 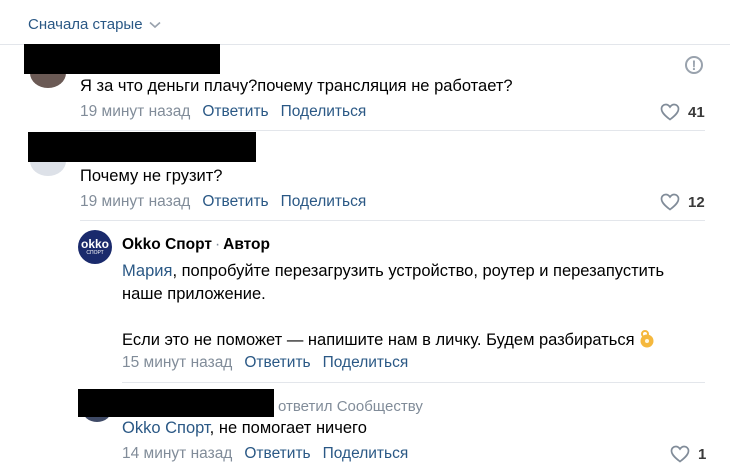 I want to click on like-count: 1, so click(x=702, y=454).